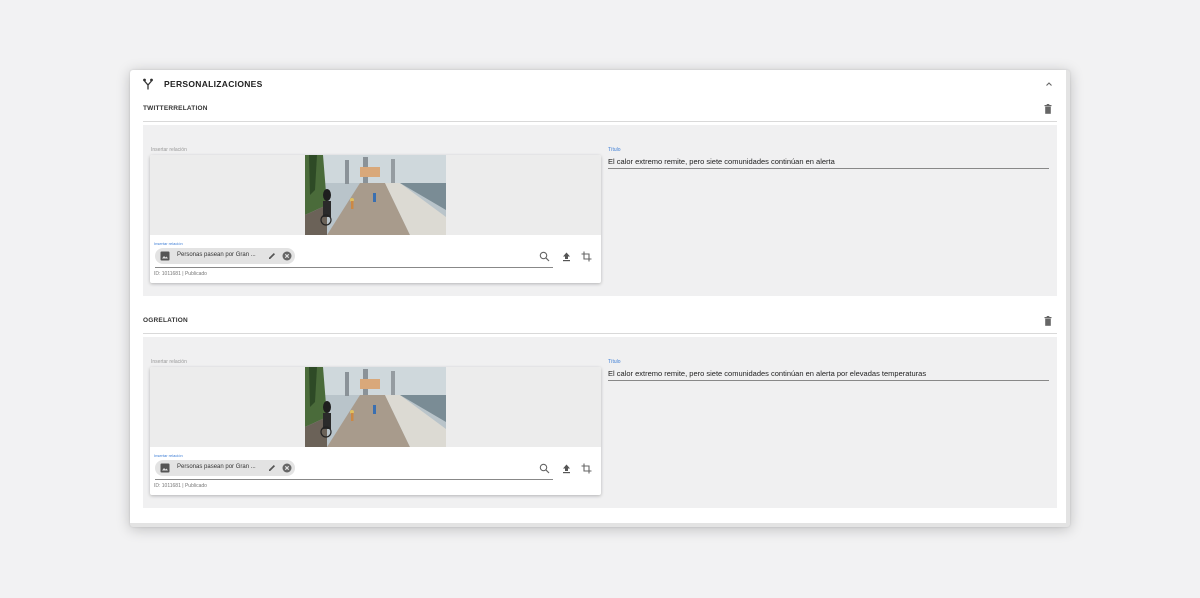  Describe the element at coordinates (598, 84) in the screenshot. I see `panel-header: PERSONALIZACIONES` at that location.